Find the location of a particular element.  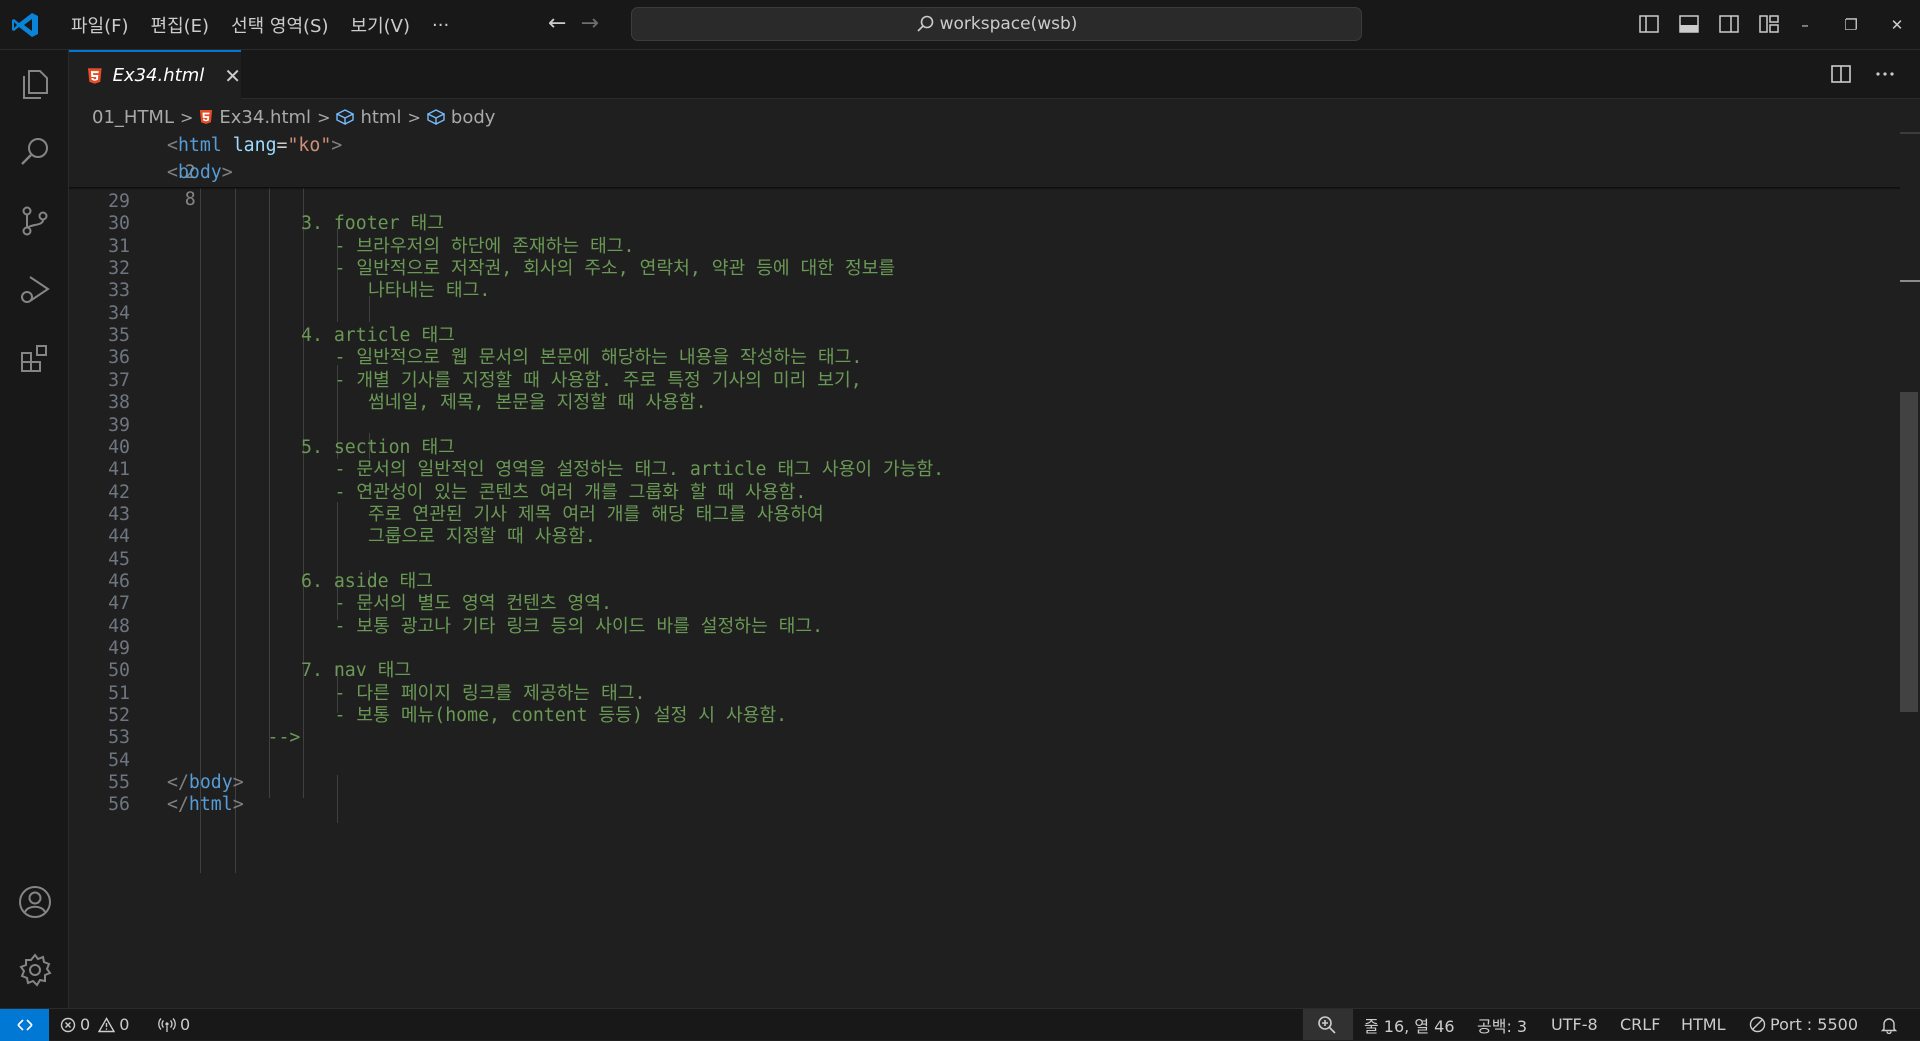

error-count: 0 is located at coordinates (85, 1024).